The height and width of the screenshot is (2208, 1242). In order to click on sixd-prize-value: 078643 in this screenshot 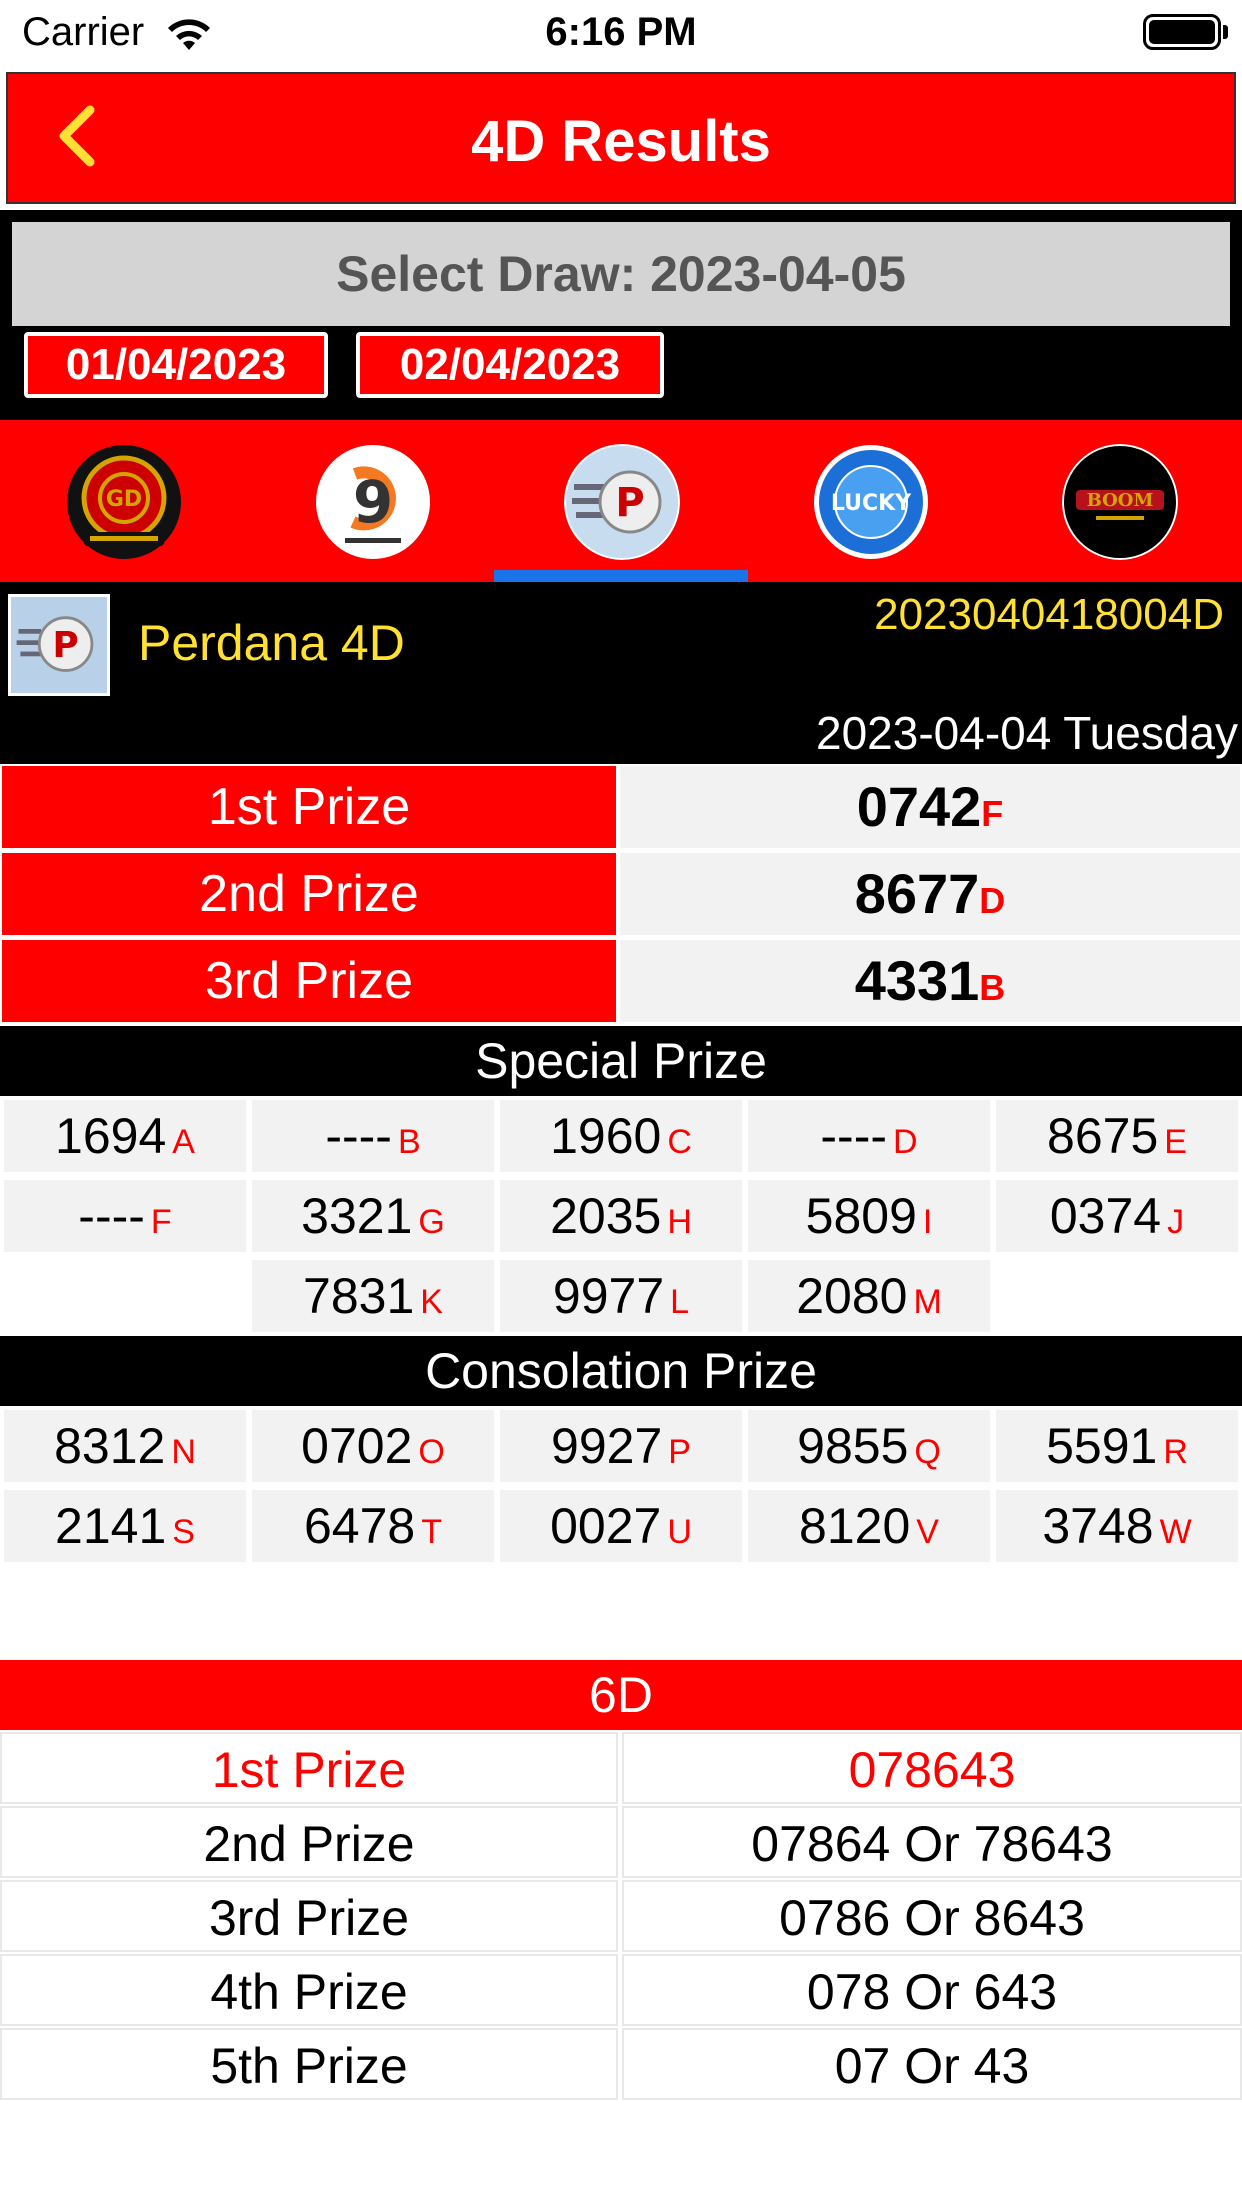, I will do `click(932, 1768)`.